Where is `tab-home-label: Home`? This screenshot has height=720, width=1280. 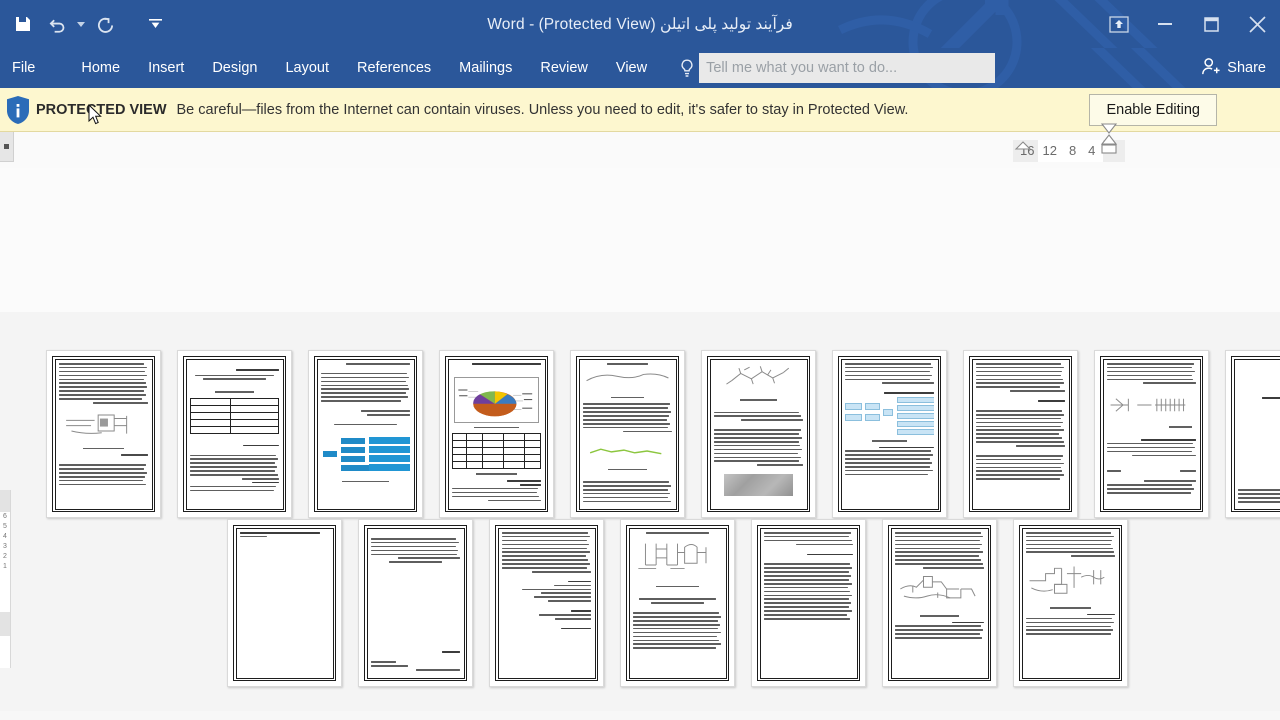 tab-home-label: Home is located at coordinates (101, 68).